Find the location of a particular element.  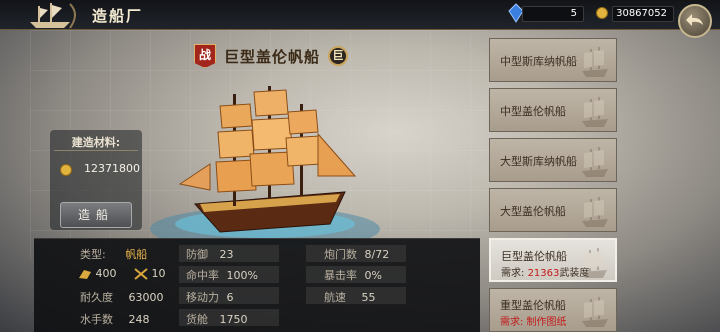

sailor-icon is located at coordinates (85, 274).